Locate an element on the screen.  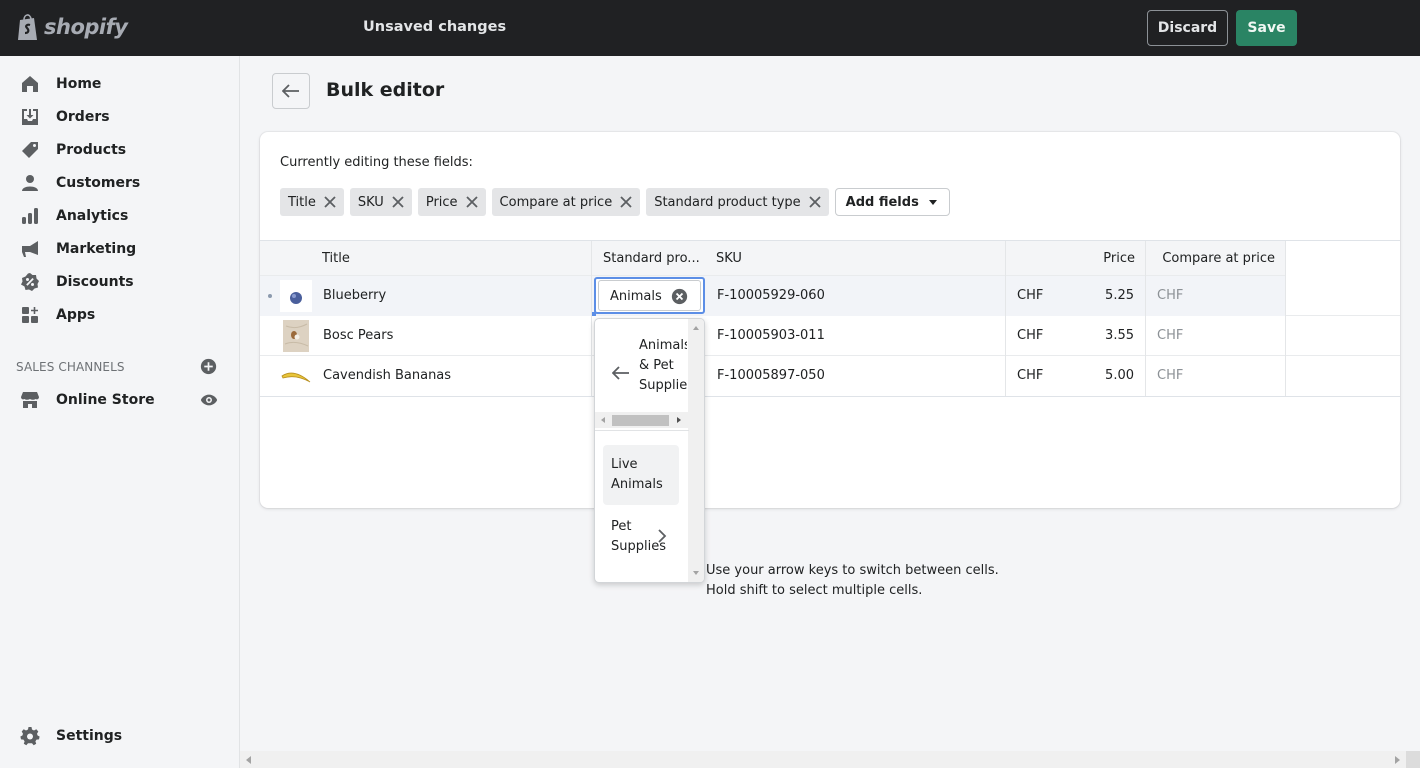
sidebar-item-apps: Apps is located at coordinates (119, 314).